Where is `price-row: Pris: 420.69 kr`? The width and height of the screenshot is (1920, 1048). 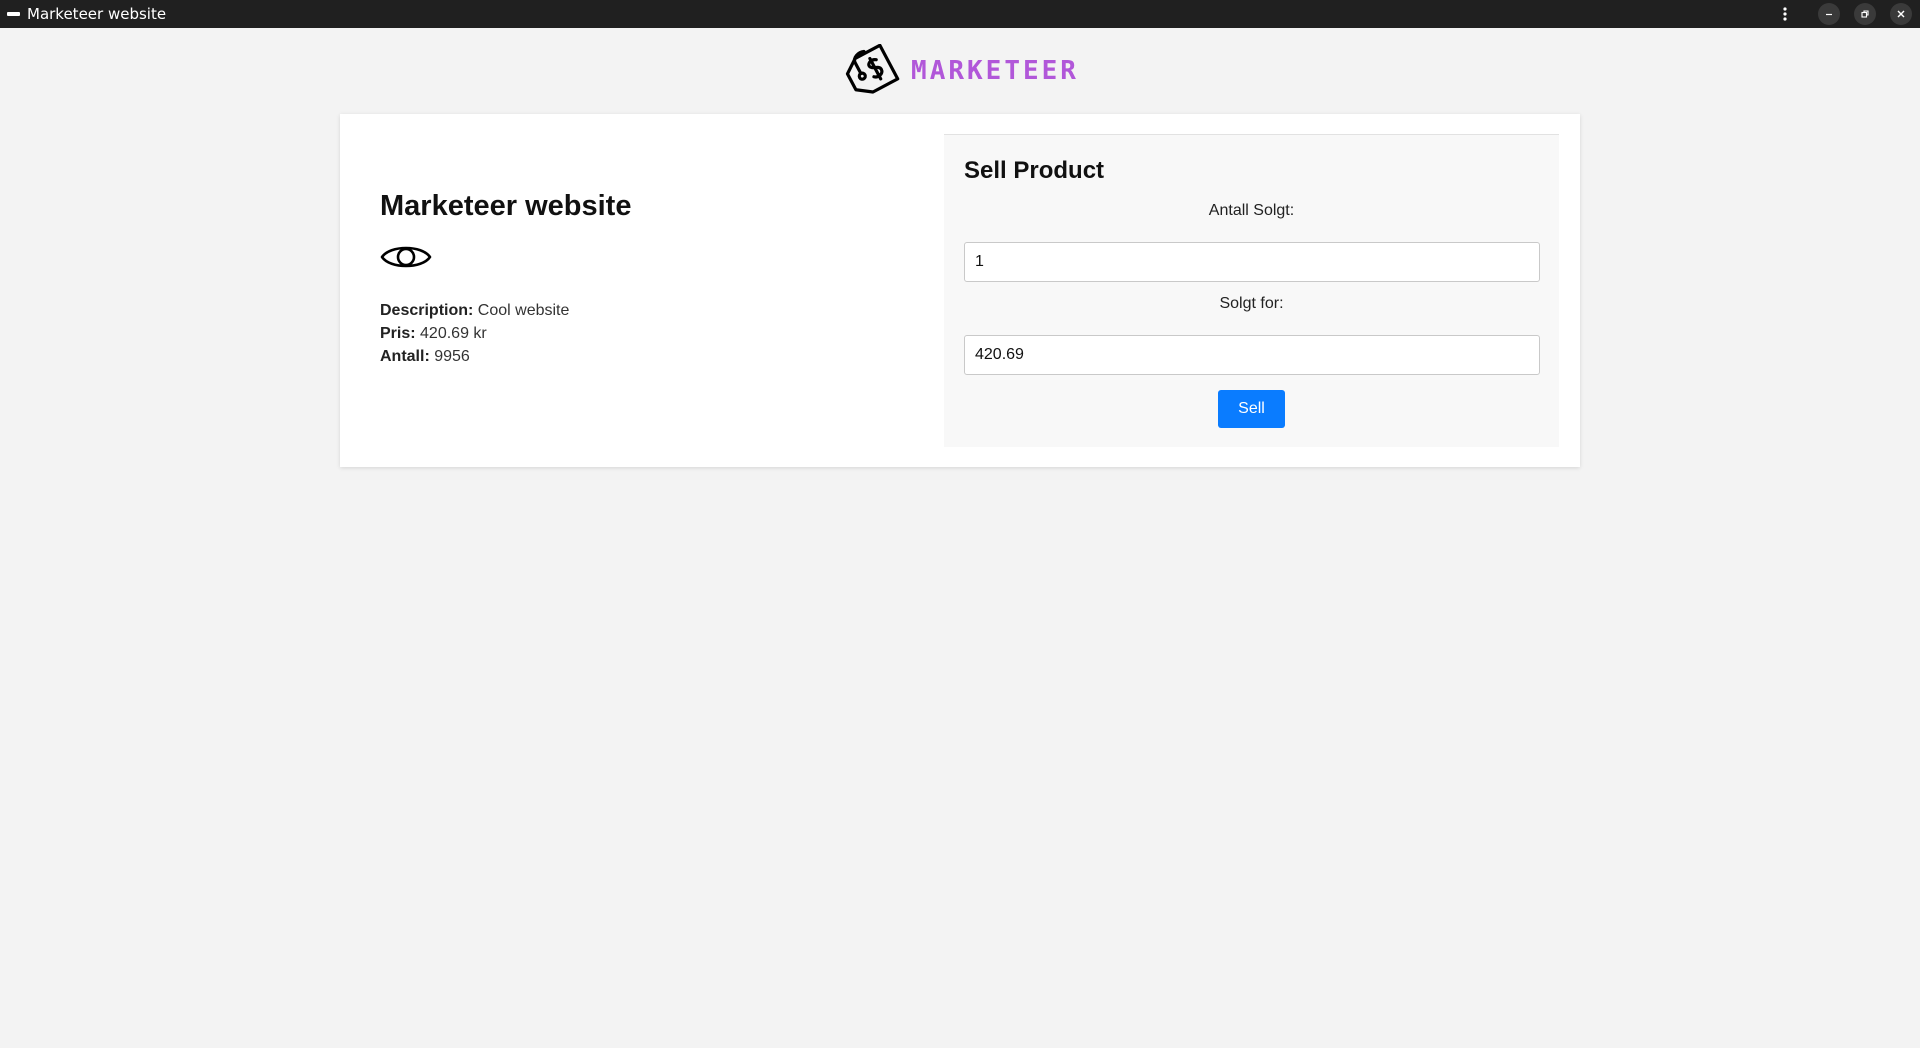 price-row: Pris: 420.69 kr is located at coordinates (640, 333).